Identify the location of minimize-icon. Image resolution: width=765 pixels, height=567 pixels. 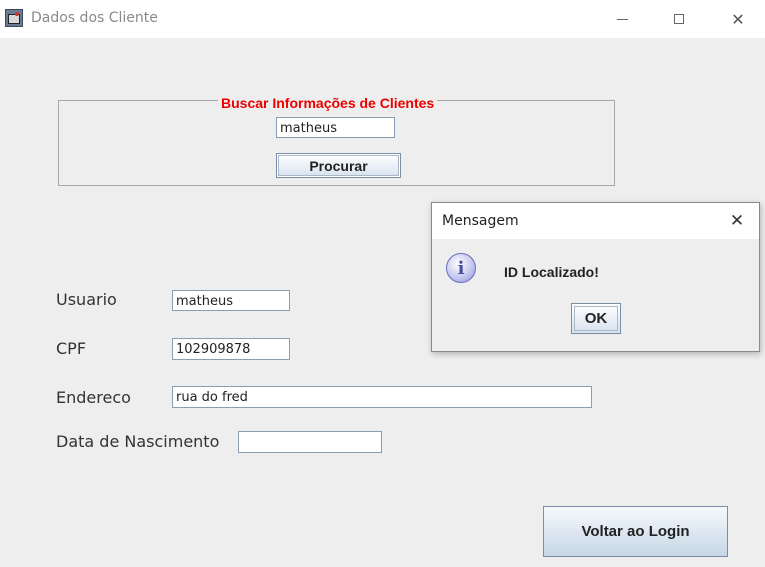
(622, 19).